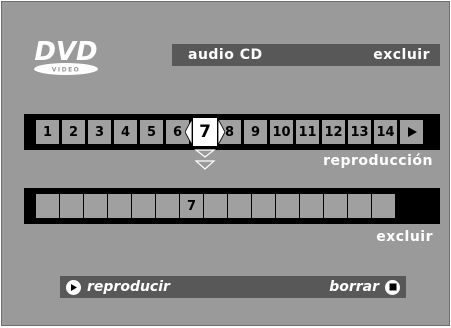  Describe the element at coordinates (151, 132) in the screenshot. I see `track-cell-5: 5` at that location.